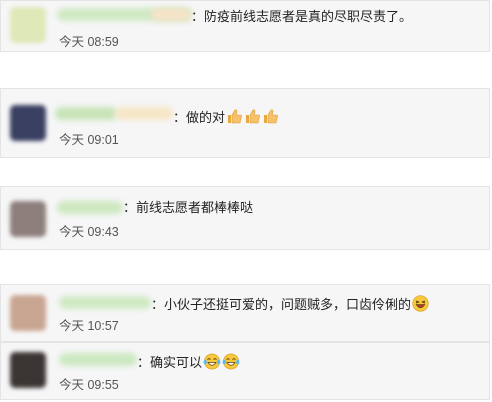 Image resolution: width=492 pixels, height=402 pixels. Describe the element at coordinates (89, 326) in the screenshot. I see `comment-time: 今天 10:57` at that location.